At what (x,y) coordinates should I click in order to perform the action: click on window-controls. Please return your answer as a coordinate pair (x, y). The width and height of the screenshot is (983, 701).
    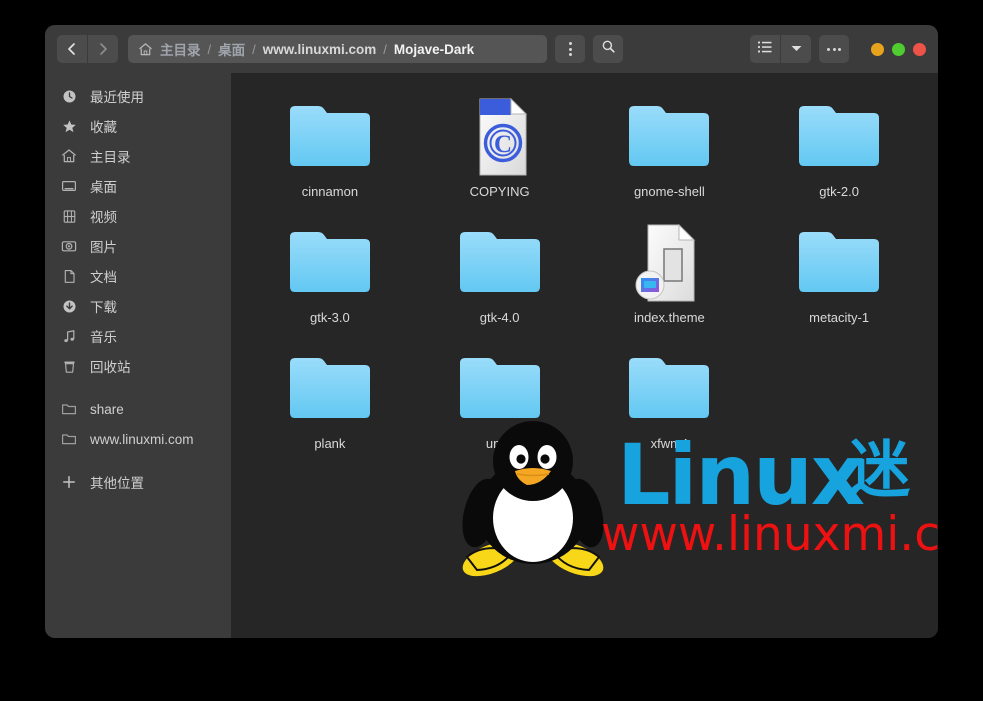
    Looking at the image, I should click on (894, 49).